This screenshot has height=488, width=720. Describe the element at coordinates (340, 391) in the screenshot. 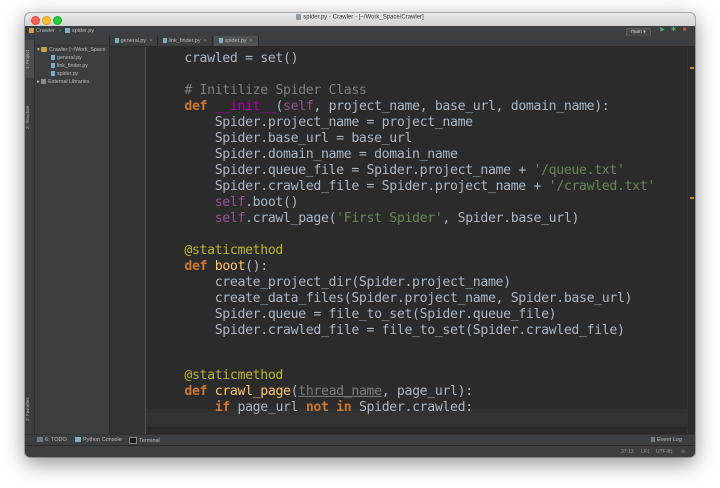

I see `code-unused-param: thread_name` at that location.